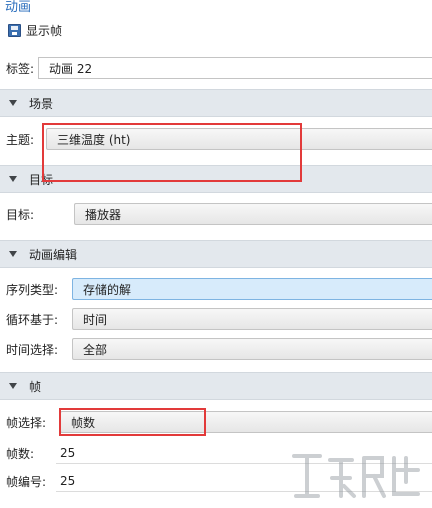  I want to click on time-select-label: 时间选择:, so click(32, 349).